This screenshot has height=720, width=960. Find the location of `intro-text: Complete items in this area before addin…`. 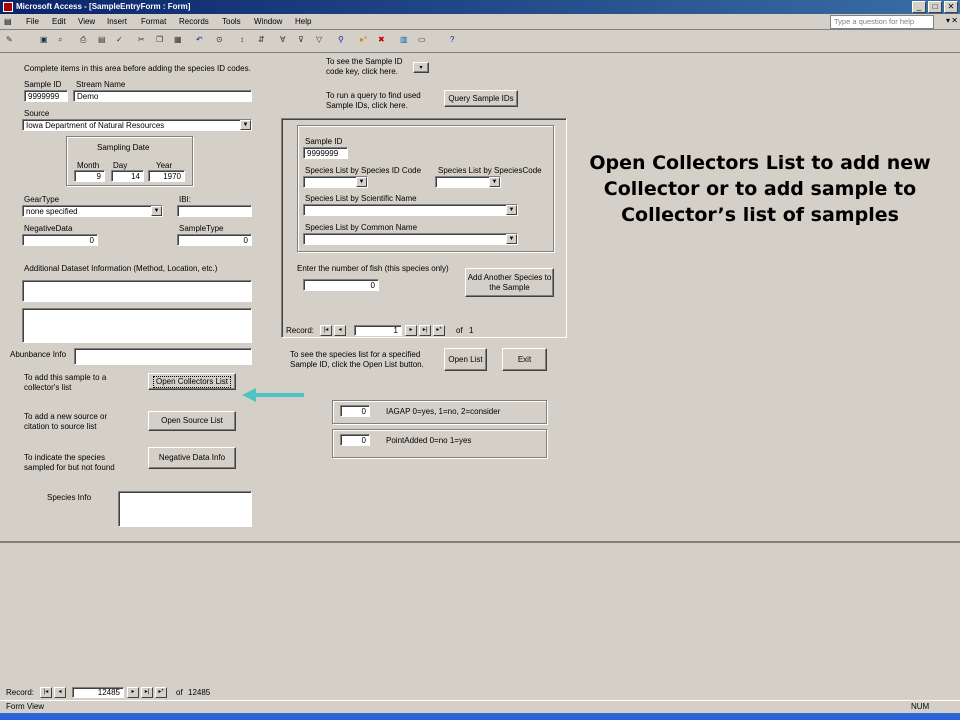

intro-text: Complete items in this area before addin… is located at coordinates (137, 68).